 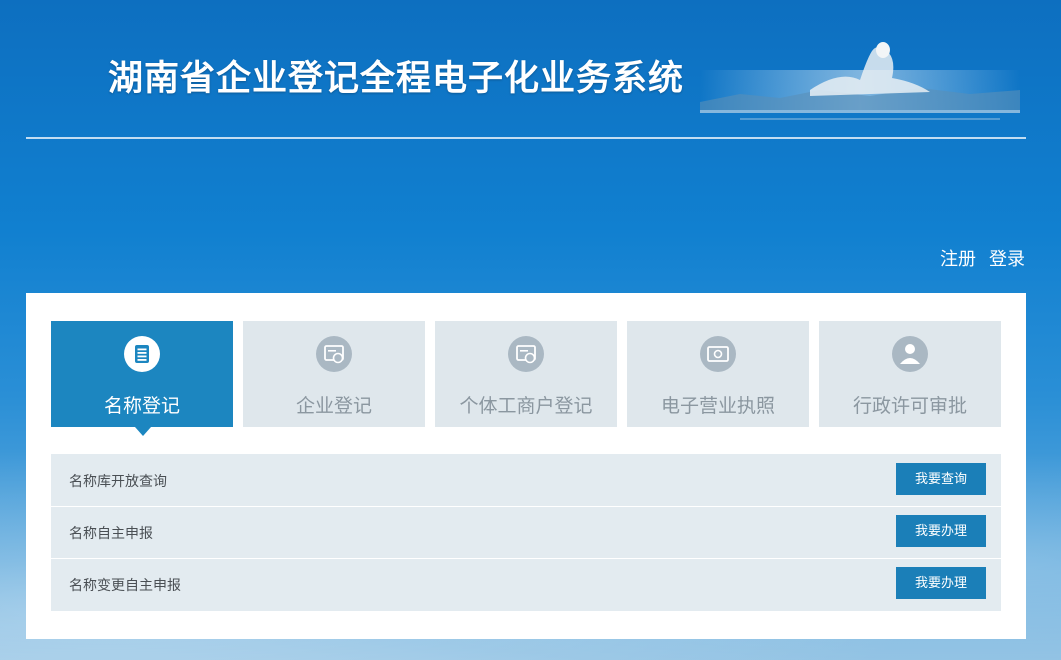 I want to click on system-title: 湖南省企业登记全程电子化业务系统, so click(x=396, y=78).